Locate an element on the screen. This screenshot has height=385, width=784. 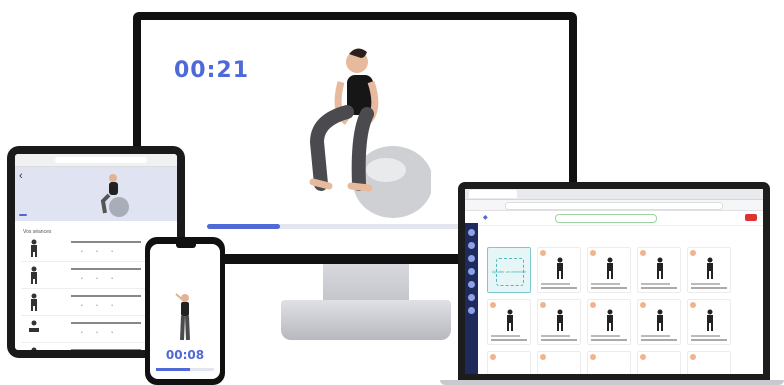
app-header: ◆ is located at coordinates (614, 218).